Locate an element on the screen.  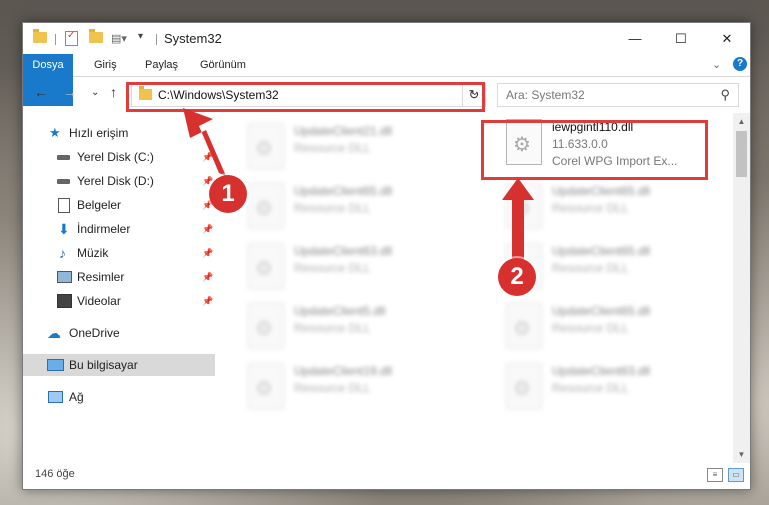
scroll-down-icon: ▼ is located at coordinates (741, 454).